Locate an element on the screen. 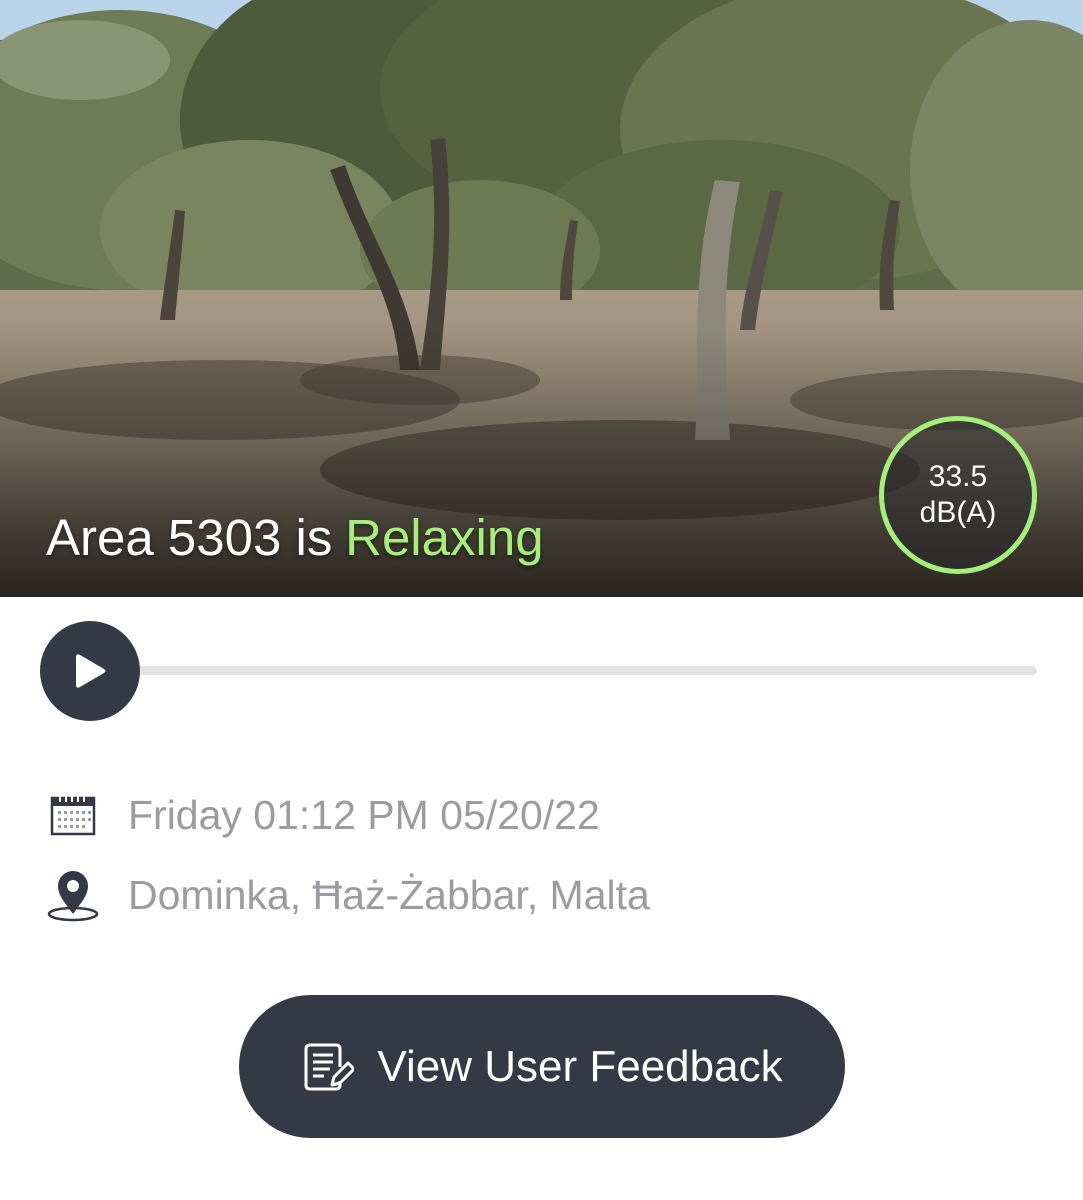  play-icon is located at coordinates (91, 671).